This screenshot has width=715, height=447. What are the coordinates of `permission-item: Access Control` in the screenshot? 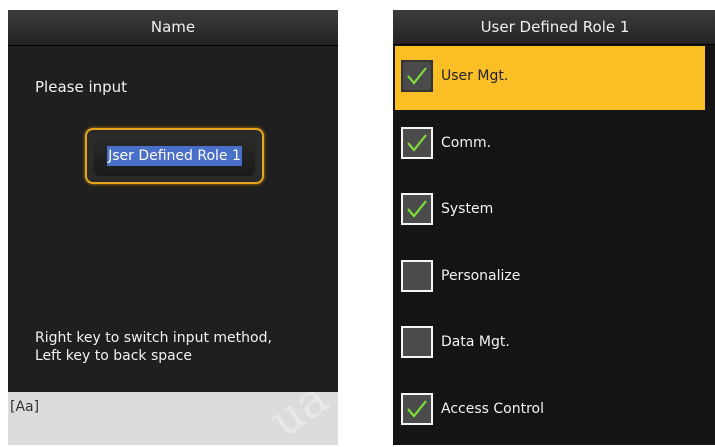 It's located at (550, 411).